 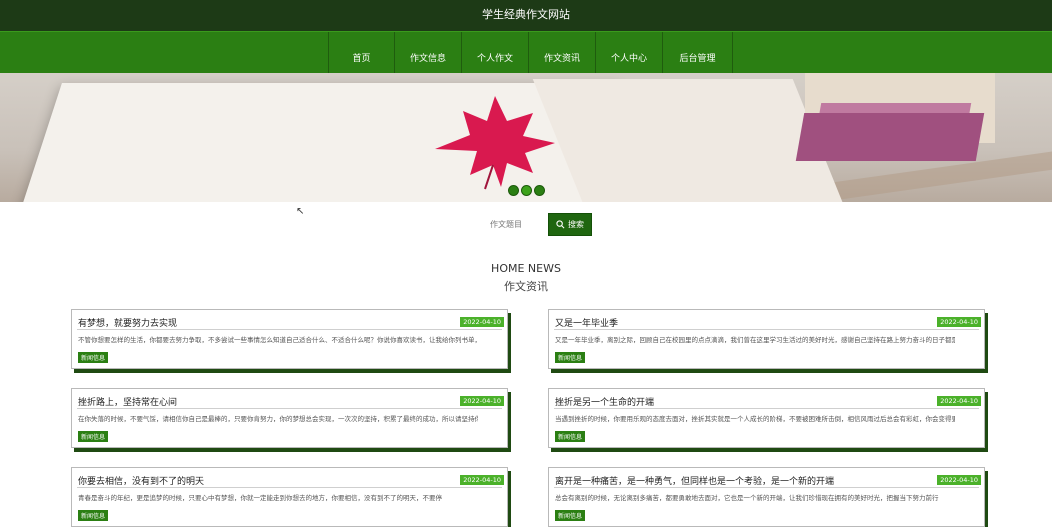 I want to click on nav-item-personal-center: 个人中心, so click(x=629, y=53).